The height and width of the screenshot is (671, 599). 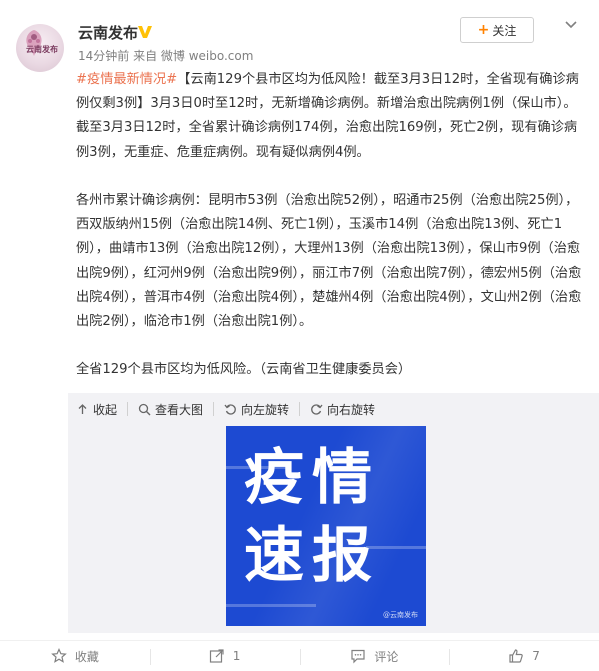 I want to click on hashtag-link: #疫情最新情况#, so click(x=126, y=79).